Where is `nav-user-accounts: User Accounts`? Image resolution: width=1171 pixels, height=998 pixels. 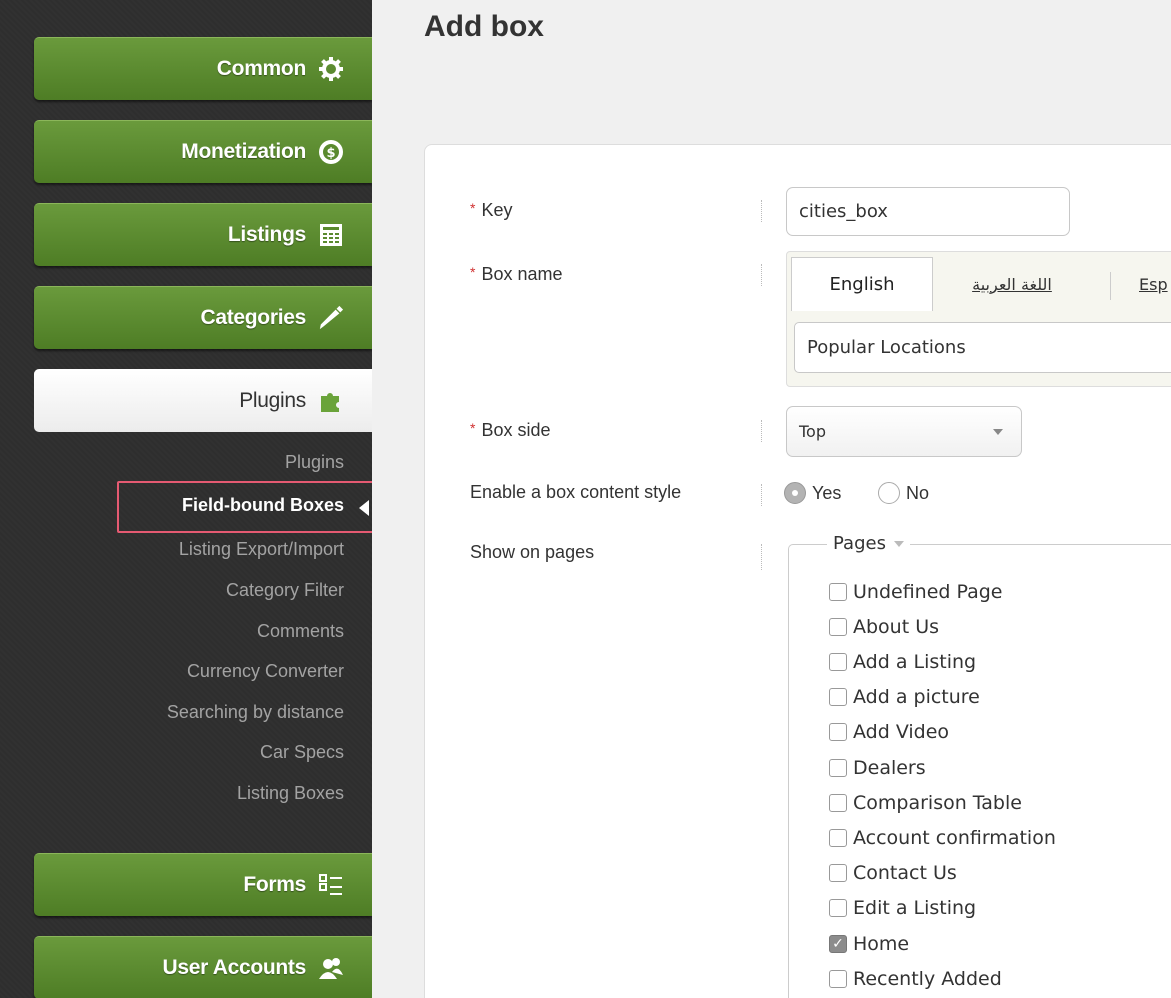 nav-user-accounts: User Accounts is located at coordinates (203, 967).